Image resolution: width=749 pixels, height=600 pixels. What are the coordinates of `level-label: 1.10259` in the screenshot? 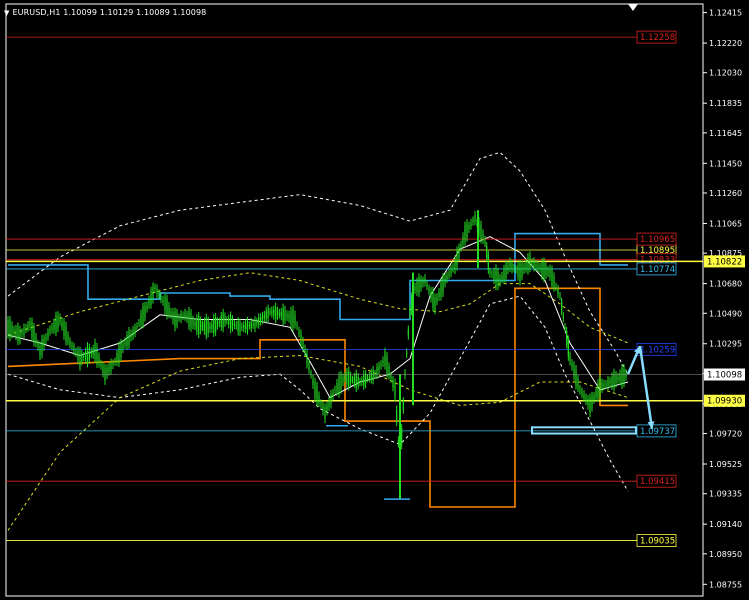 It's located at (657, 350).